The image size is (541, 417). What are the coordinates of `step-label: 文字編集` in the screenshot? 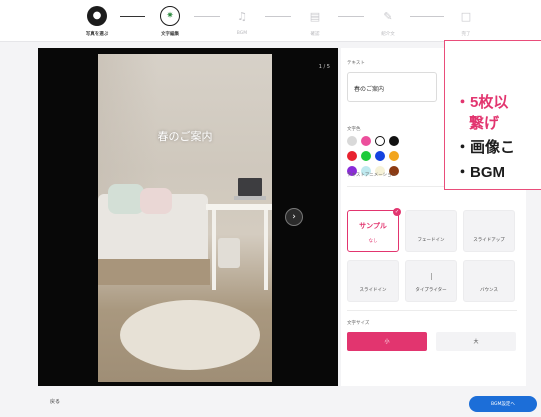 It's located at (170, 34).